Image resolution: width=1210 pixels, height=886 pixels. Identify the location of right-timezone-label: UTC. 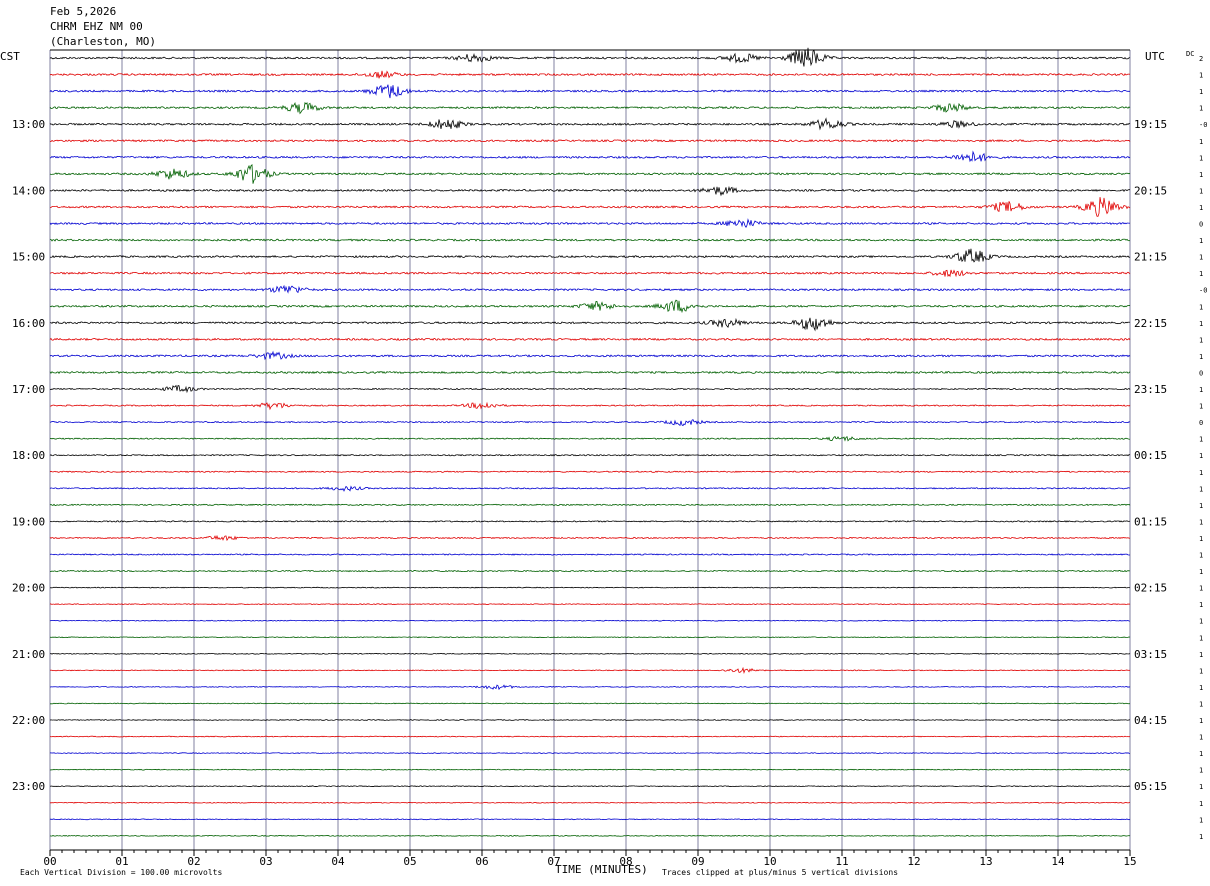
(1155, 56).